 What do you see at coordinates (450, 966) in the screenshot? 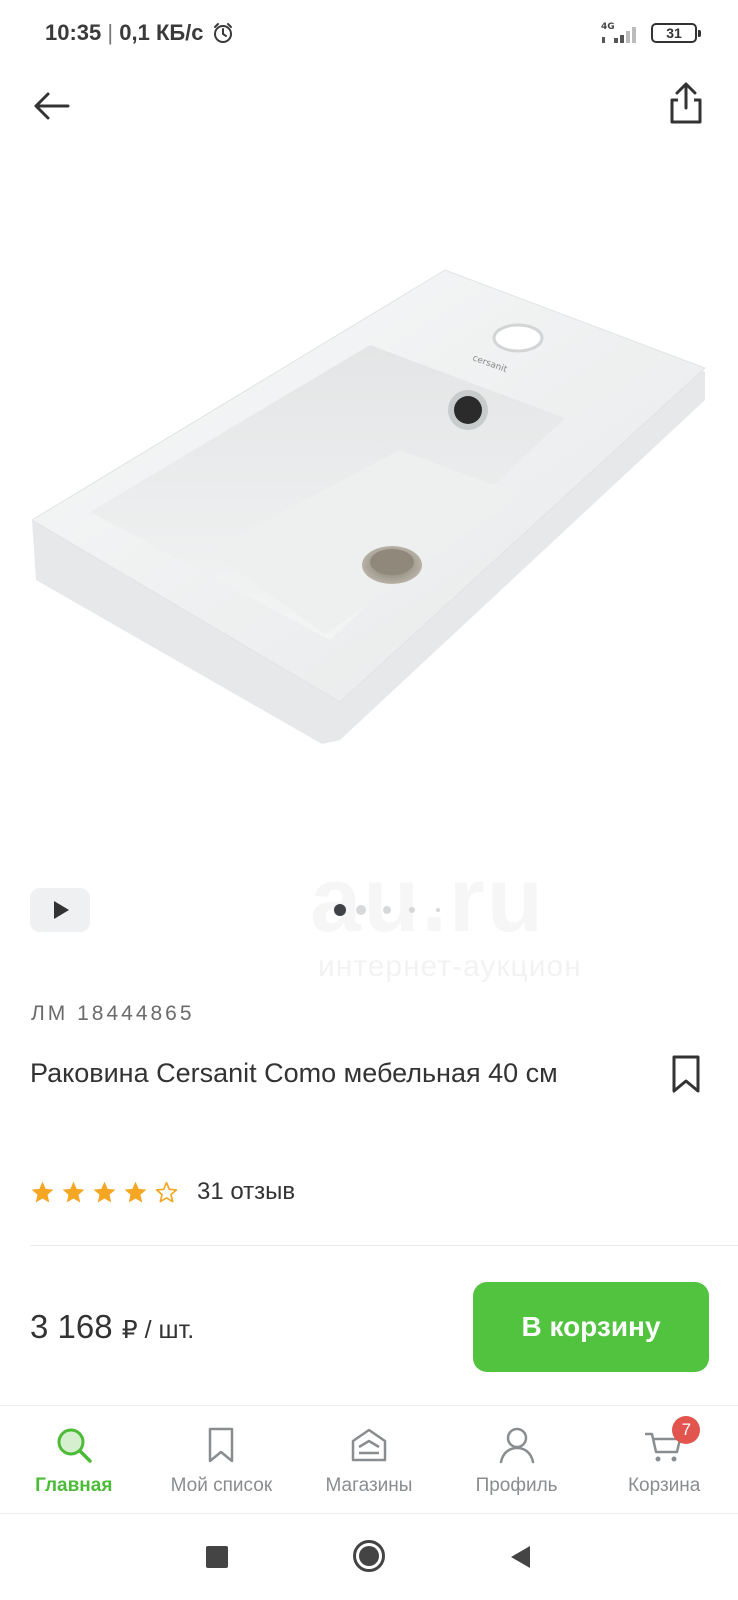
I see `watermark-sub: интернет-аукцион` at bounding box center [450, 966].